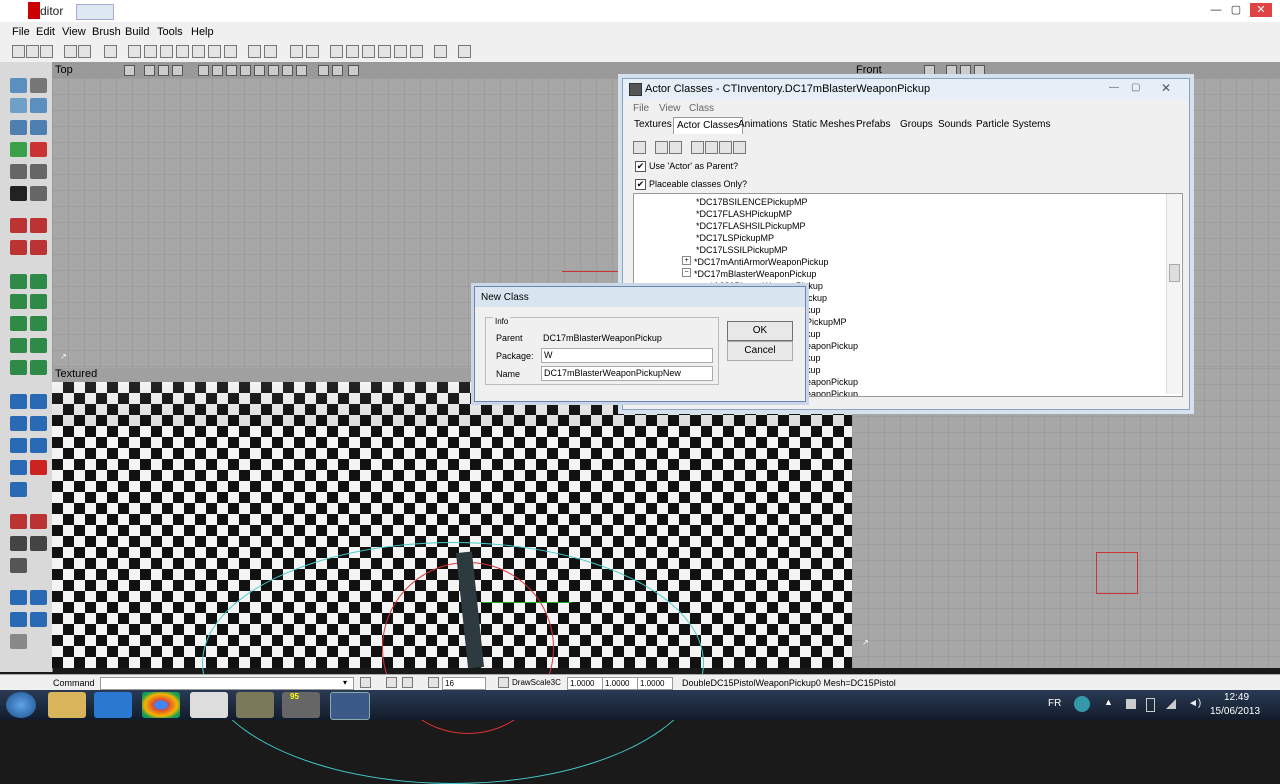 Image resolution: width=1280 pixels, height=784 pixels. I want to click on maximize-viewport-icon, so click(353, 70).